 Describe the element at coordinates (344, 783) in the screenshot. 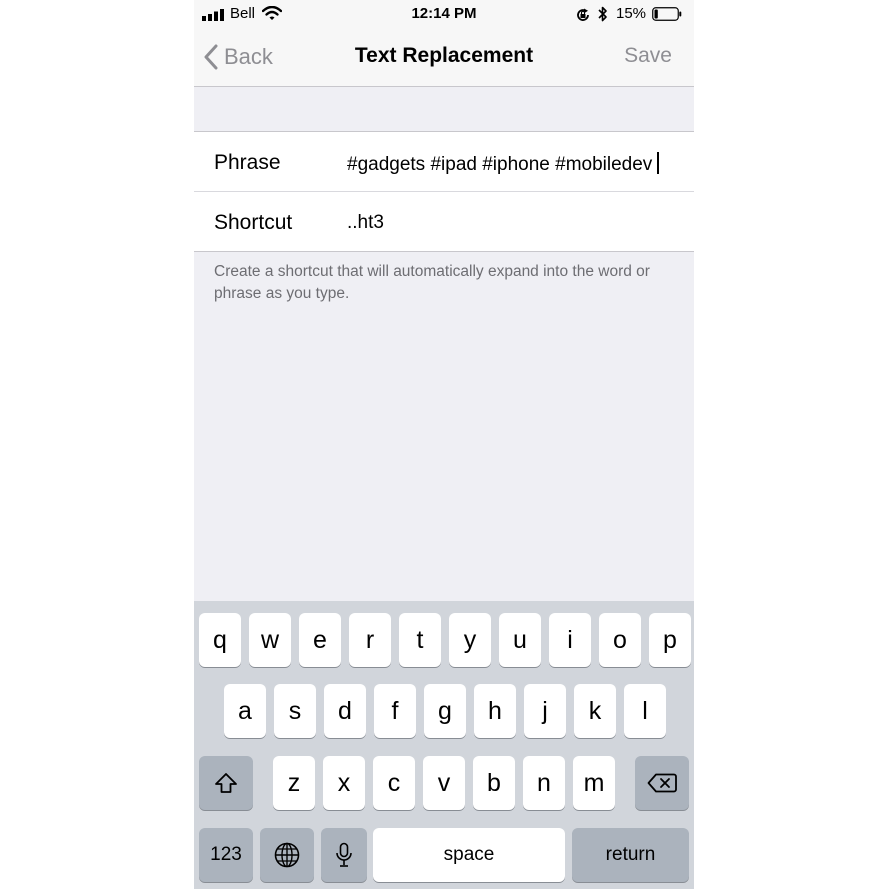

I see `key-x: x` at that location.